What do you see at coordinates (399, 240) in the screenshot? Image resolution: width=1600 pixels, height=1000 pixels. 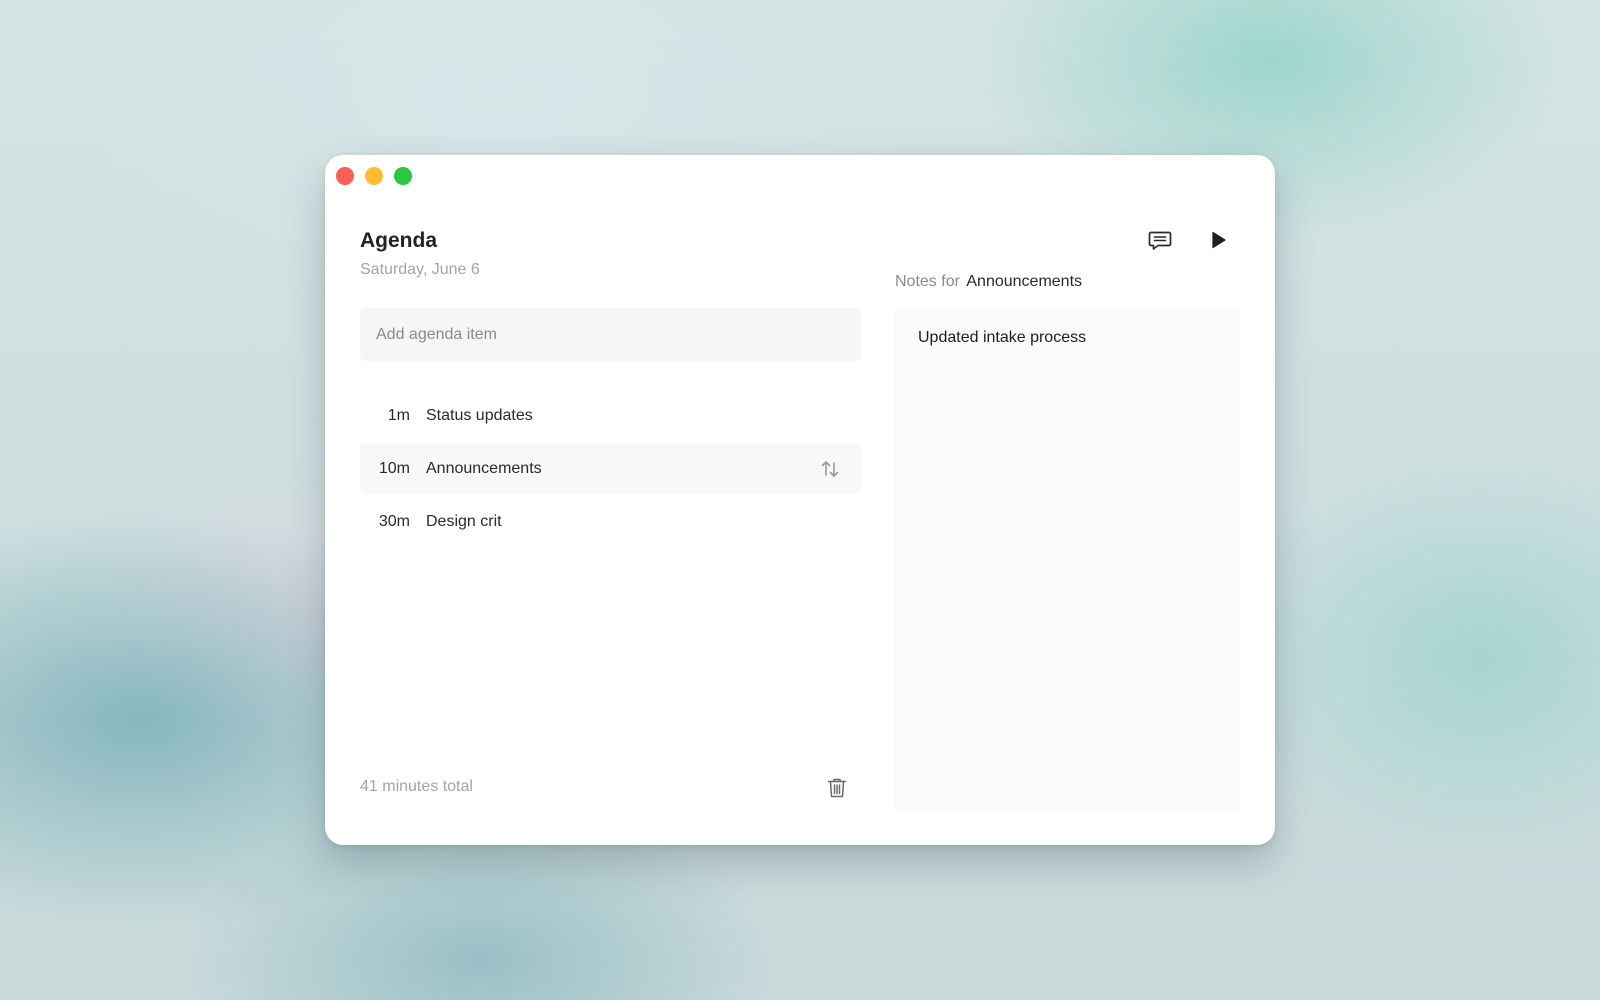 I see `page-title: Agenda` at bounding box center [399, 240].